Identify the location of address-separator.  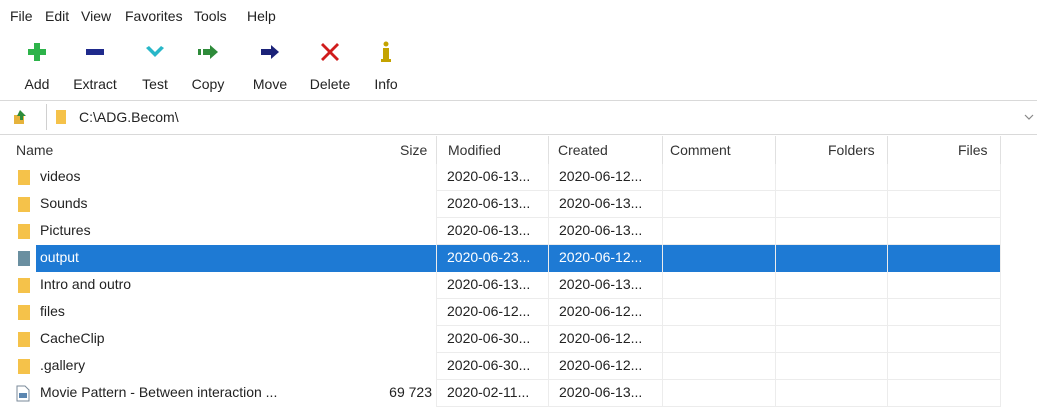
(518, 134).